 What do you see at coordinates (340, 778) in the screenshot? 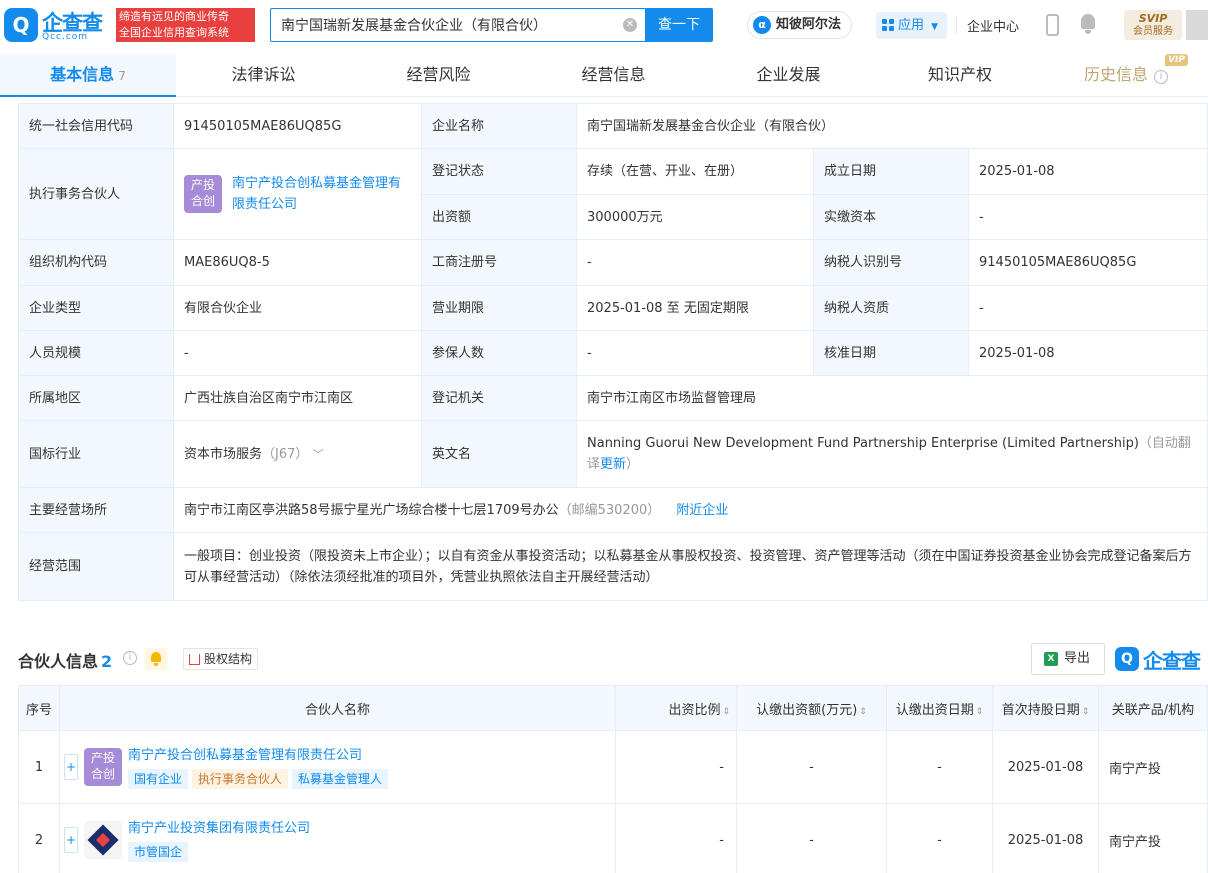
I see `tag-fund-manager: 私募基金管理人` at bounding box center [340, 778].